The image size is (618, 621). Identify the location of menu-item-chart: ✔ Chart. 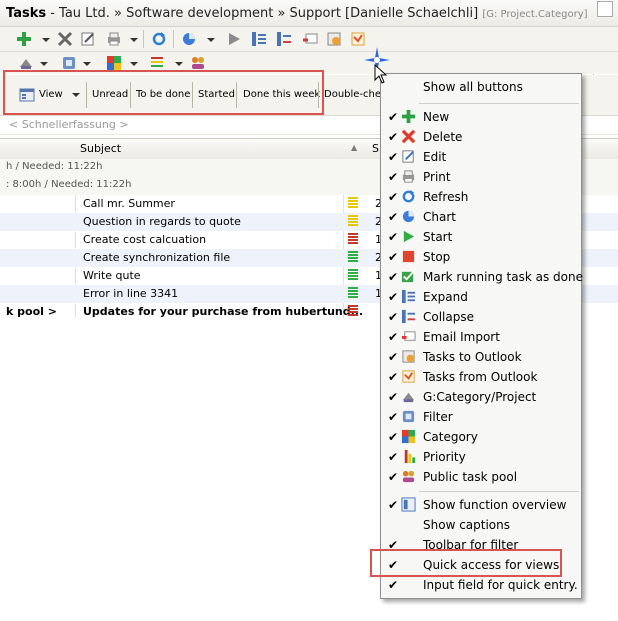
(481, 217).